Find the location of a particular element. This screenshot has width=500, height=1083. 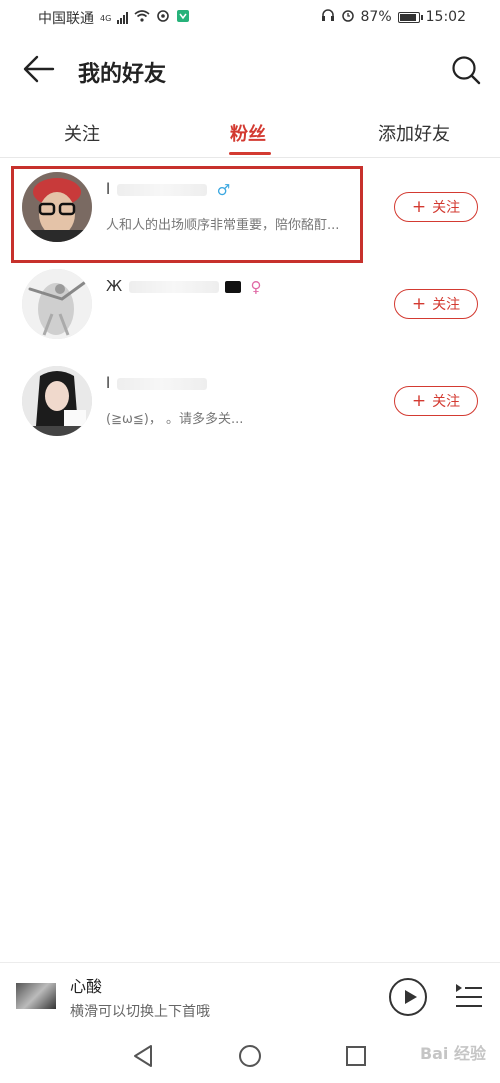

song-title: 心酸 is located at coordinates (86, 986).